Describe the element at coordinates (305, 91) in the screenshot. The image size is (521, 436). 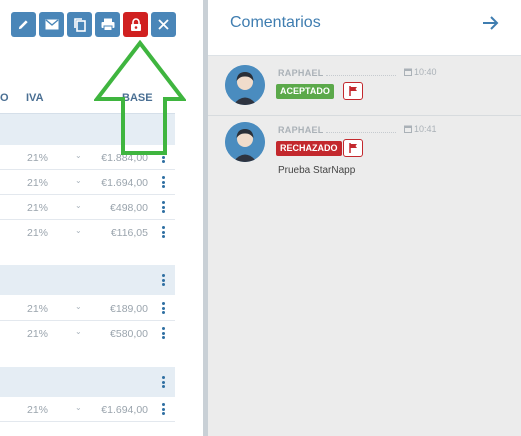
I see `status-badge: ACEPTADO` at that location.